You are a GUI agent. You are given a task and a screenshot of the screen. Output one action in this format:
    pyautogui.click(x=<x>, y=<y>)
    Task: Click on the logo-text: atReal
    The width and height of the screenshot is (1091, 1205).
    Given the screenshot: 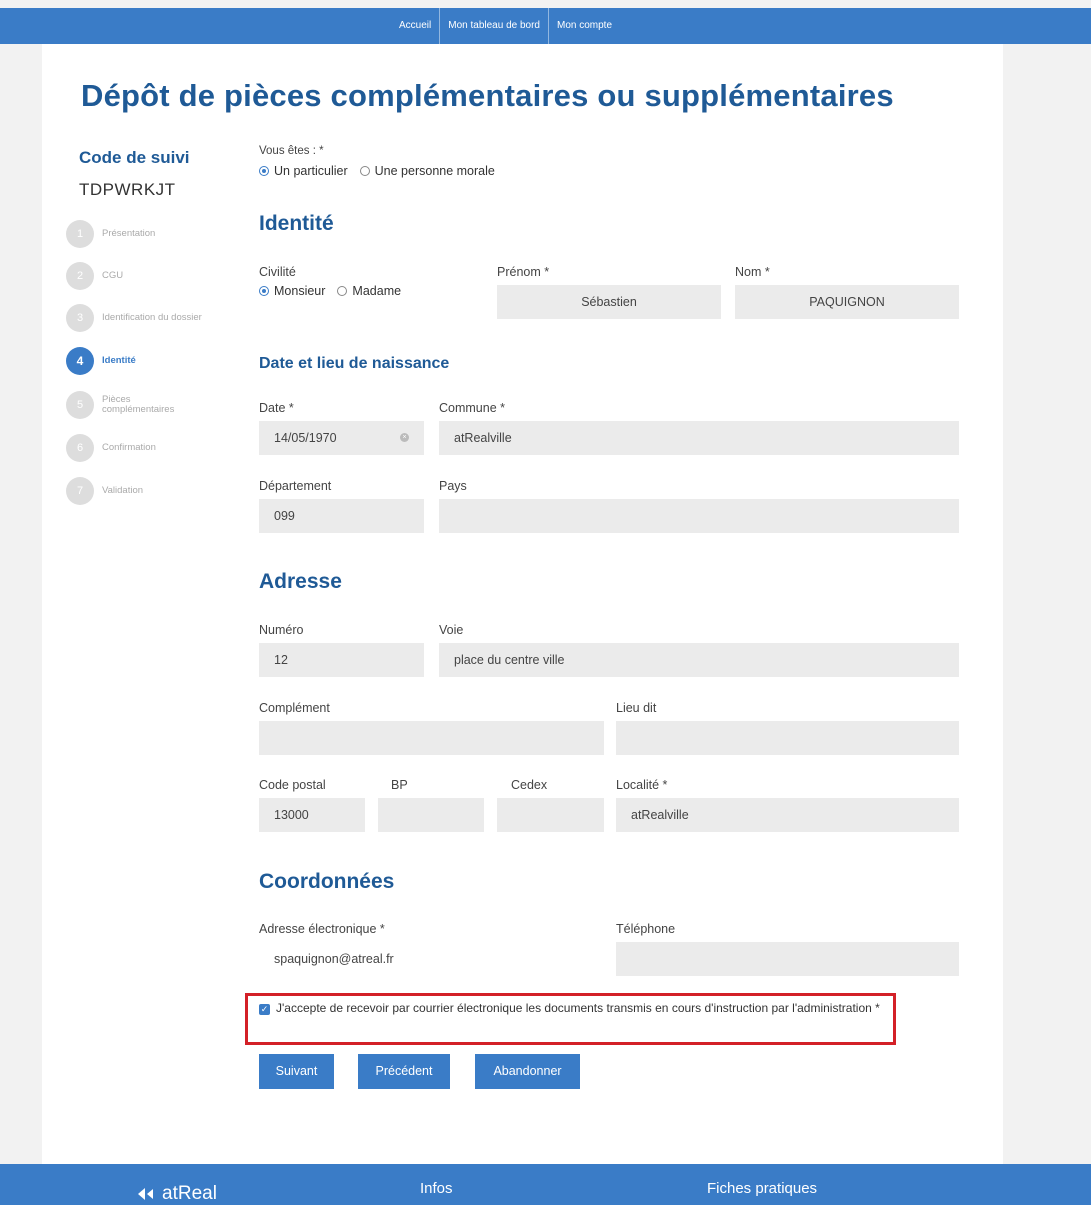 What is the action you would take?
    pyautogui.click(x=189, y=1193)
    